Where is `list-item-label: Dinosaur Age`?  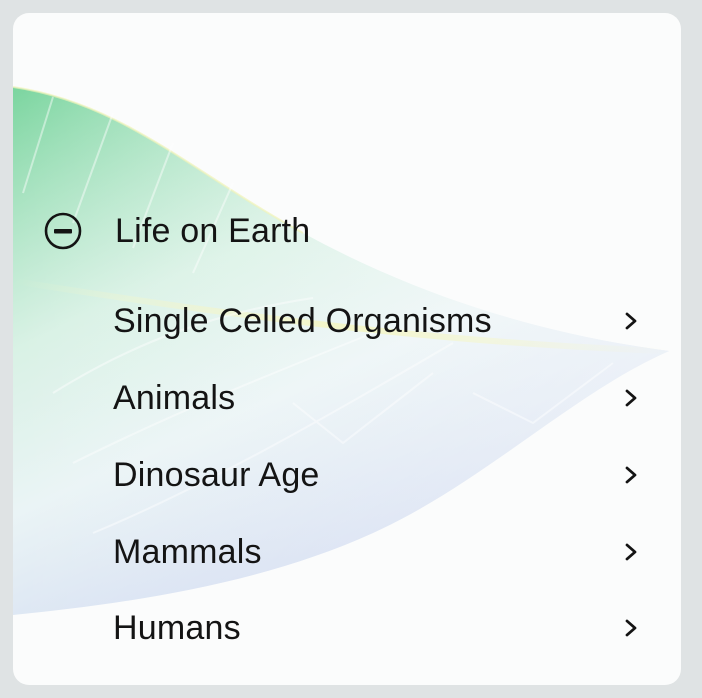 list-item-label: Dinosaur Age is located at coordinates (216, 474).